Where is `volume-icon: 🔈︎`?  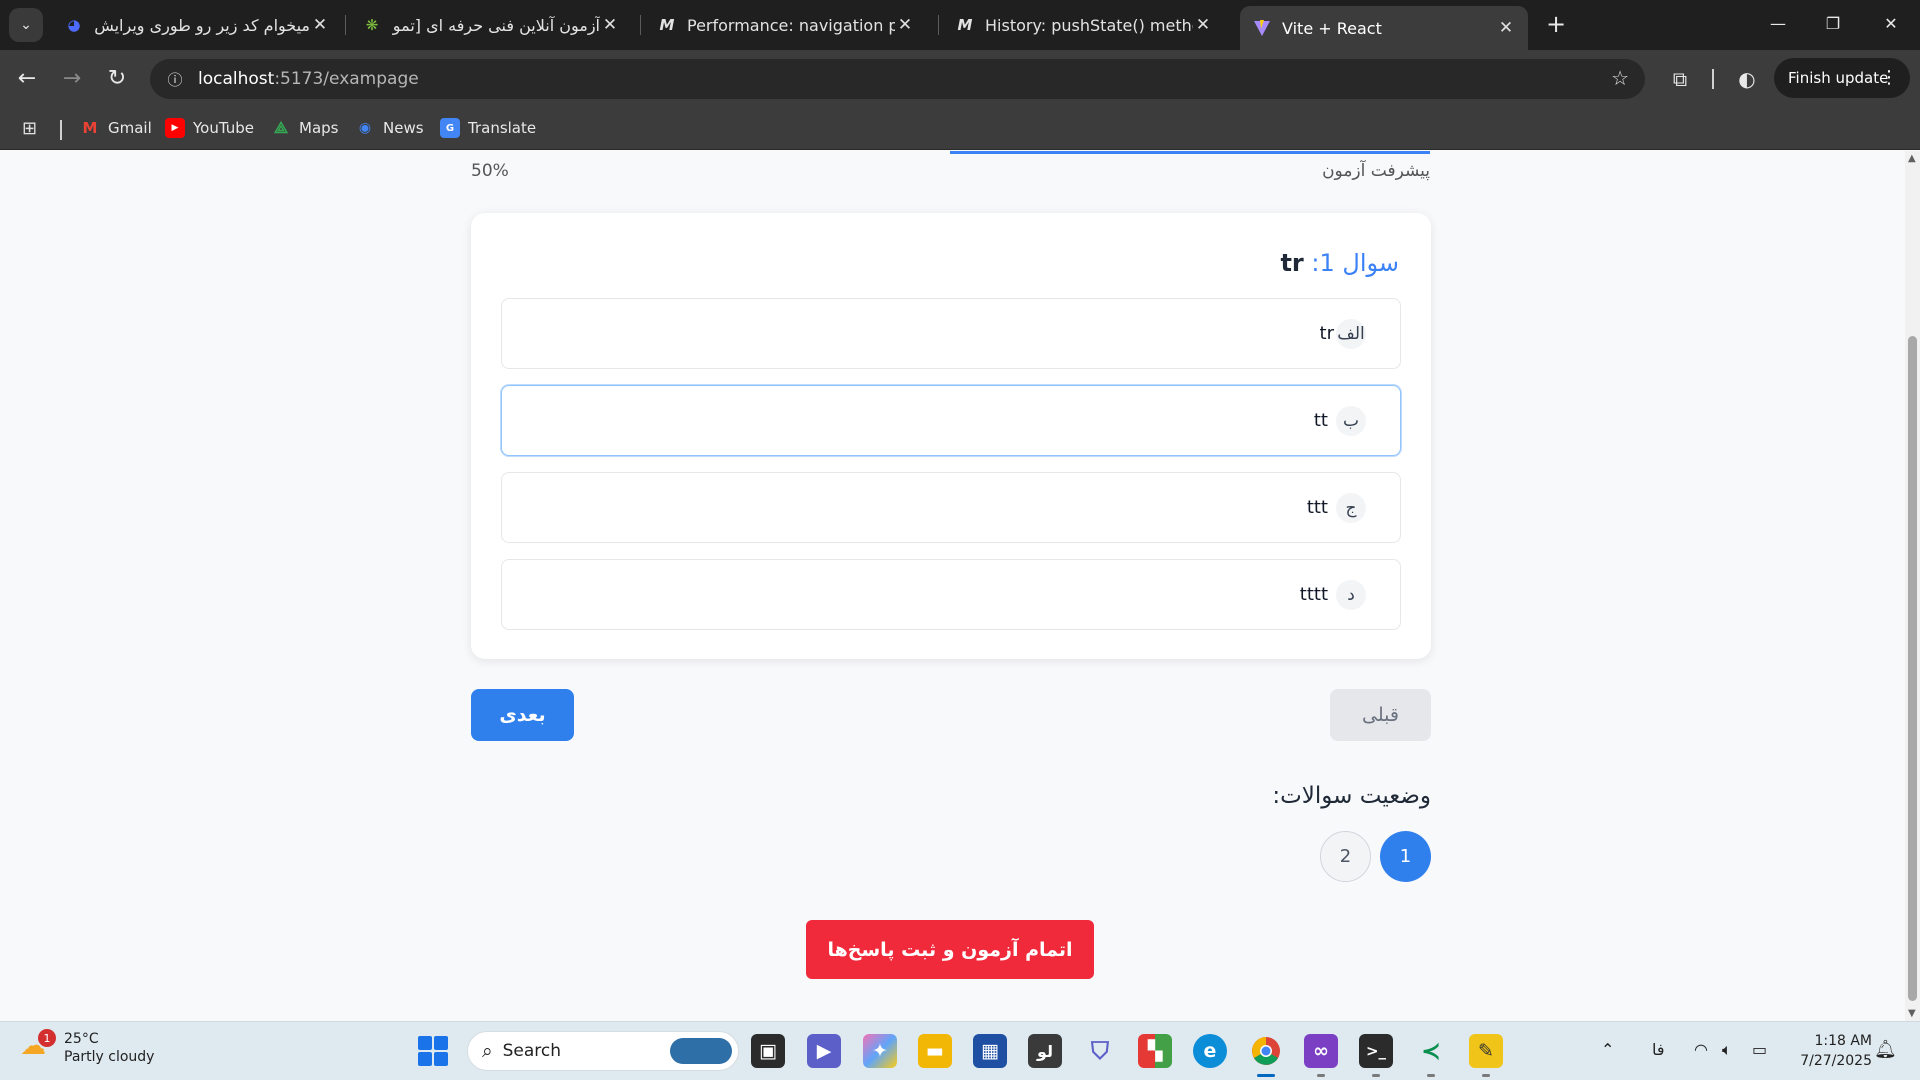 volume-icon: 🔈︎ is located at coordinates (1727, 1050).